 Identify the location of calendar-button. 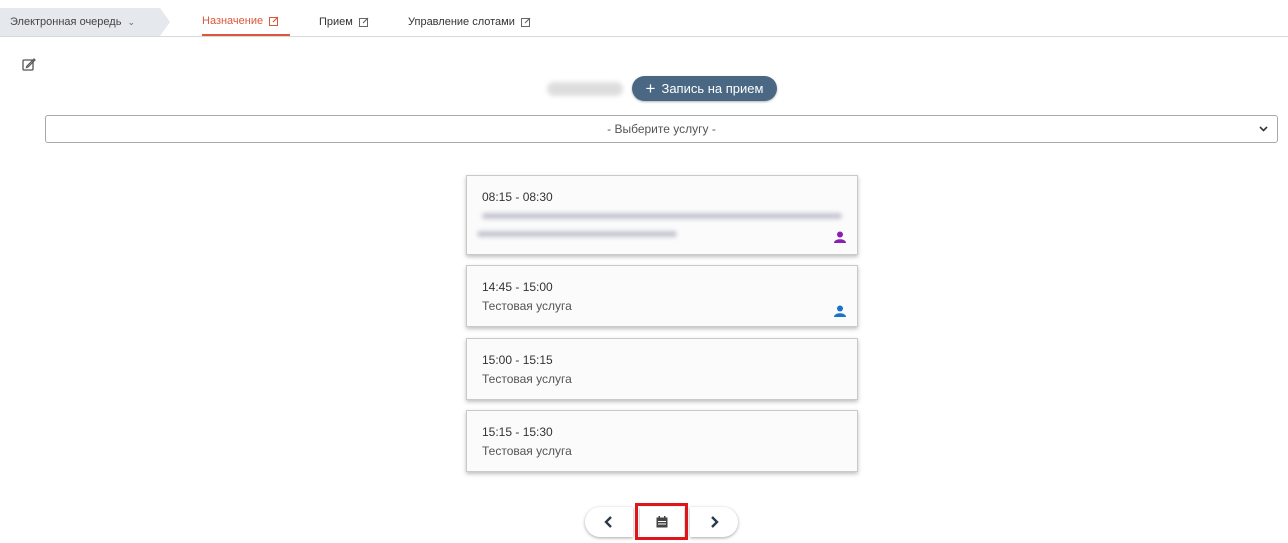
(662, 522).